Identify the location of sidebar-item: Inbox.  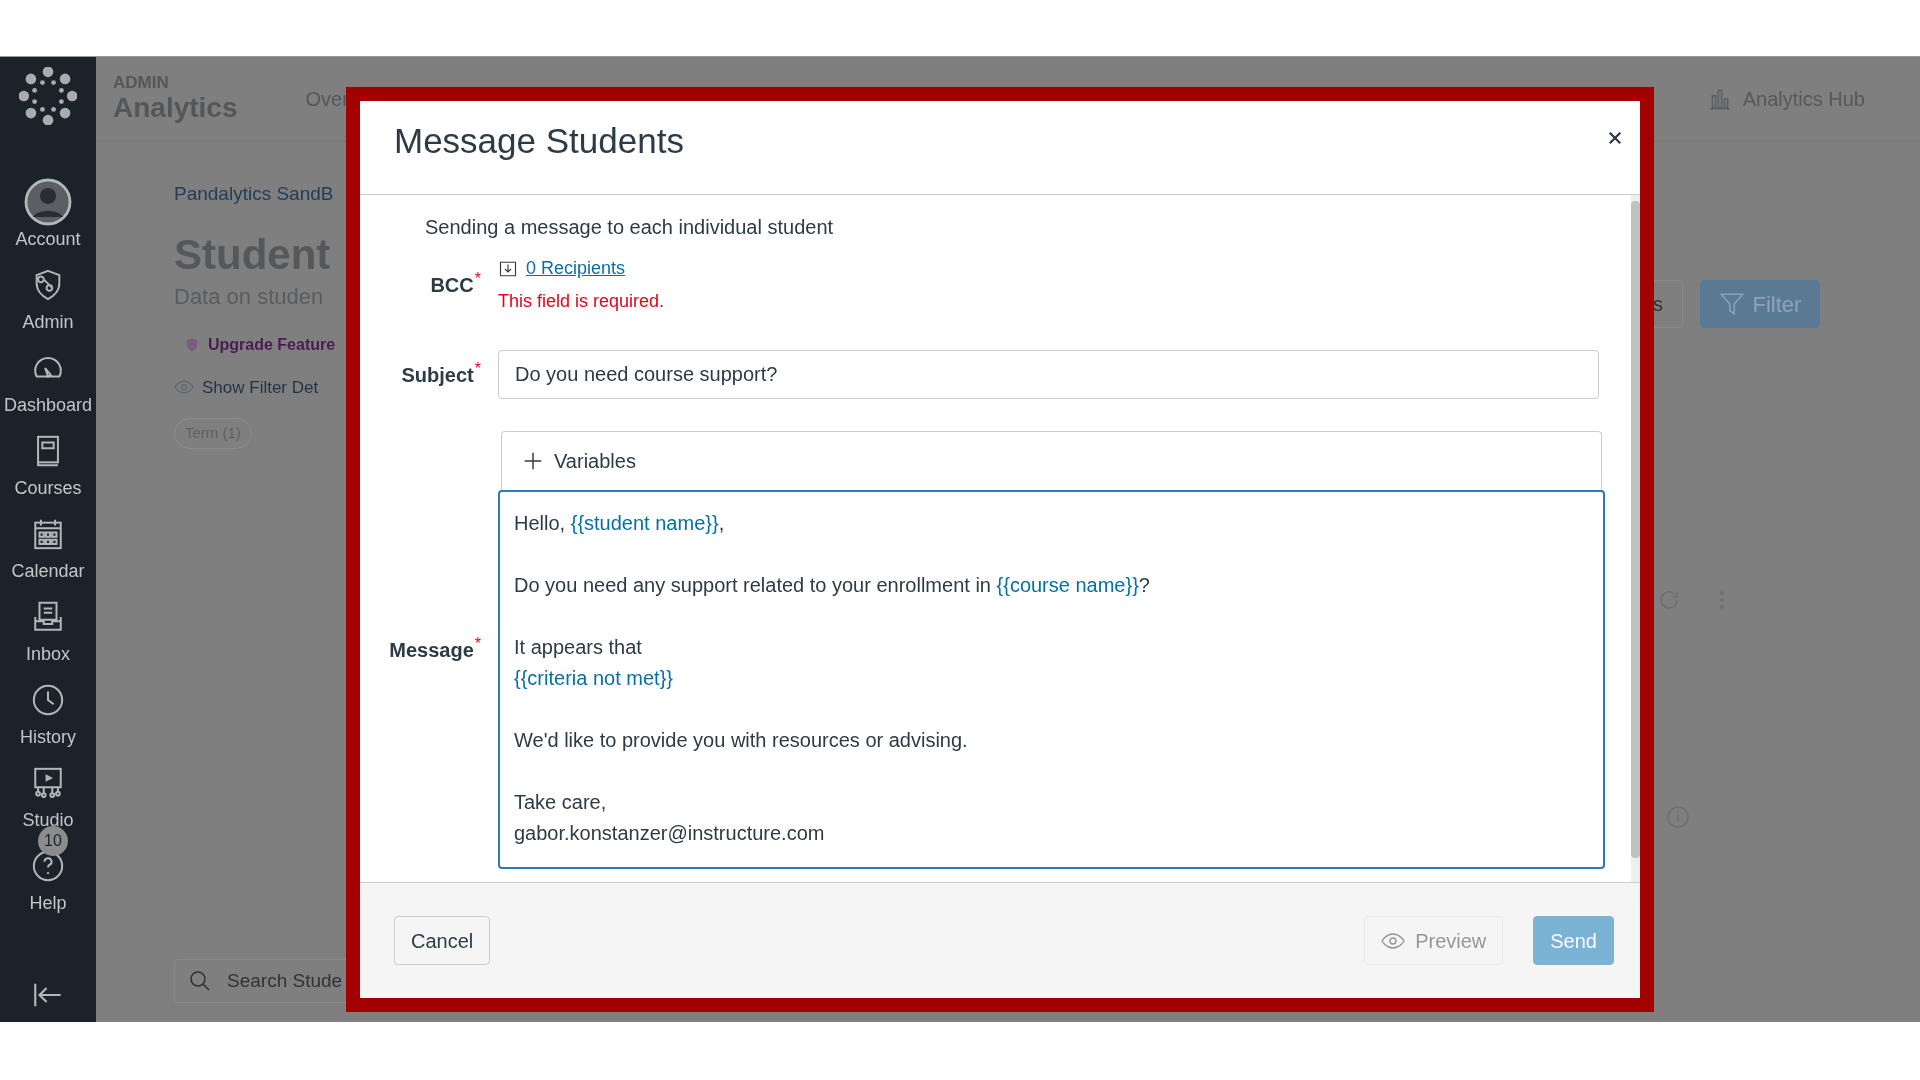
(48, 632).